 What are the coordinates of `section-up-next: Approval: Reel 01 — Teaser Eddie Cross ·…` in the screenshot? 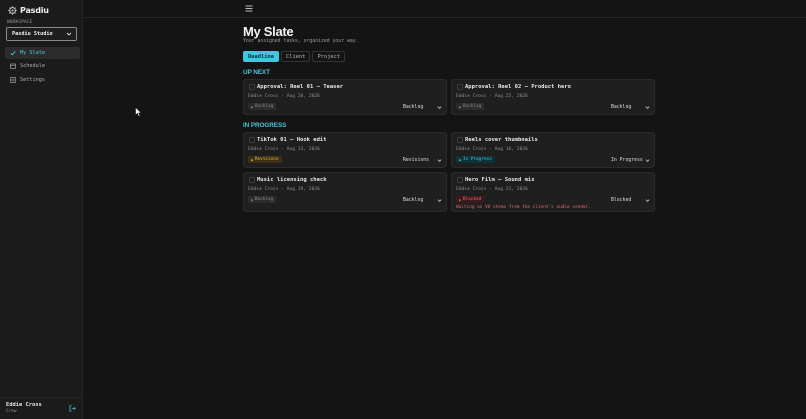 It's located at (449, 97).